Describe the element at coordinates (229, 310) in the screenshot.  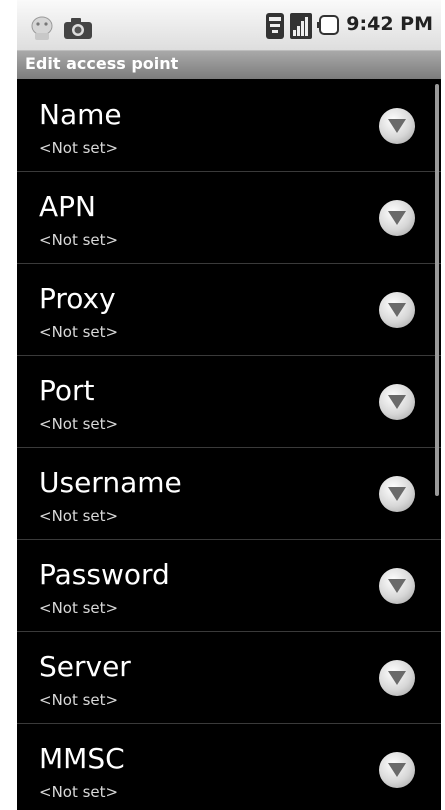
I see `list-item: Proxy <Not set>` at that location.